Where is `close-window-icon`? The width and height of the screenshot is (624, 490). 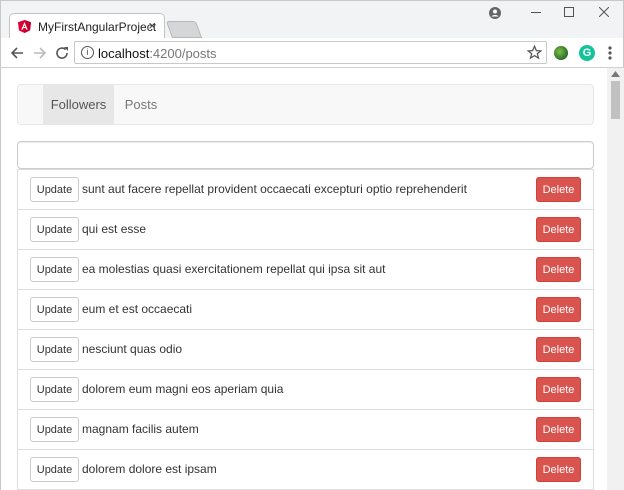
close-window-icon is located at coordinates (604, 12).